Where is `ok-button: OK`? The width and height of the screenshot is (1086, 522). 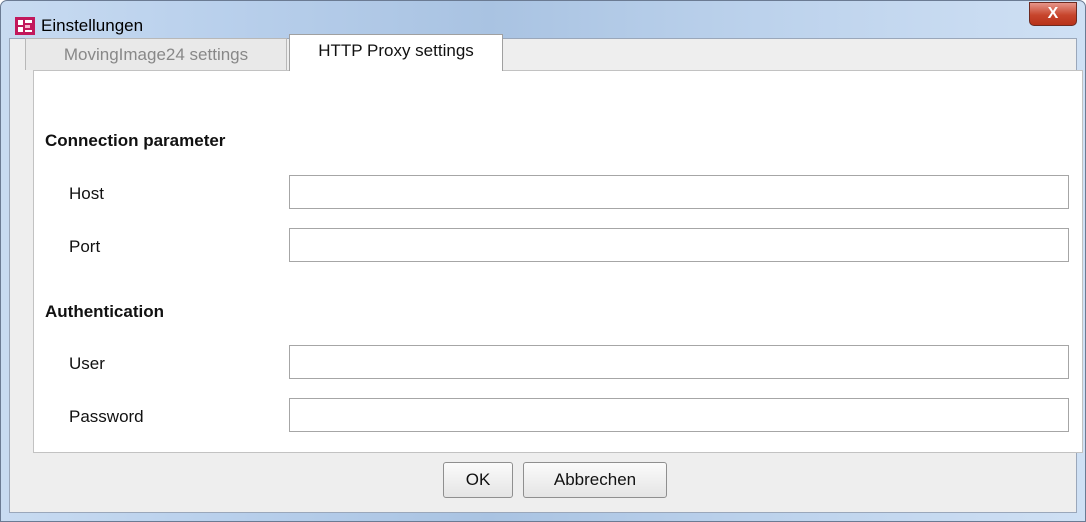
ok-button: OK is located at coordinates (478, 480).